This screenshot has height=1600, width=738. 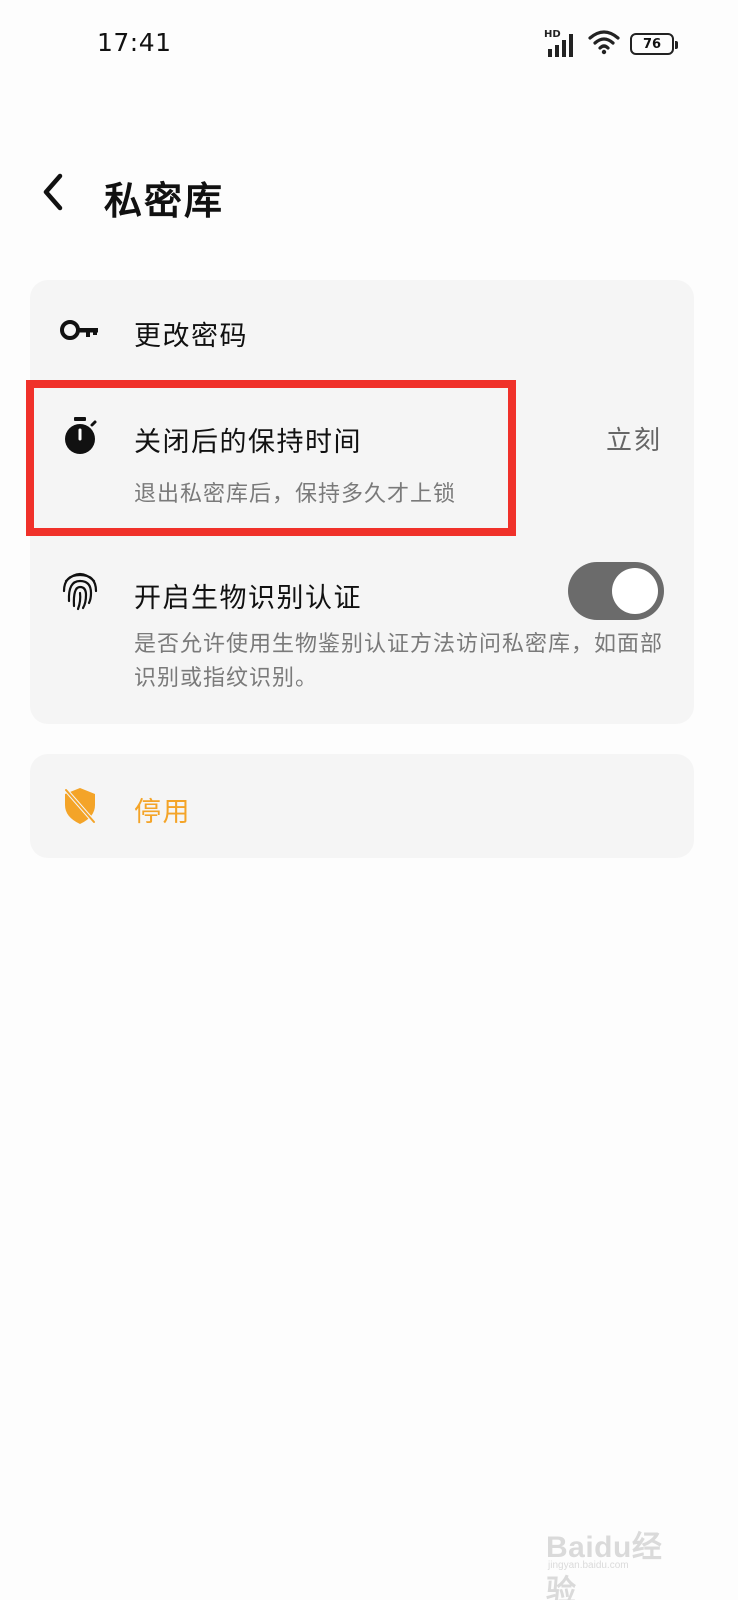 I want to click on shield-off-icon, so click(x=80, y=806).